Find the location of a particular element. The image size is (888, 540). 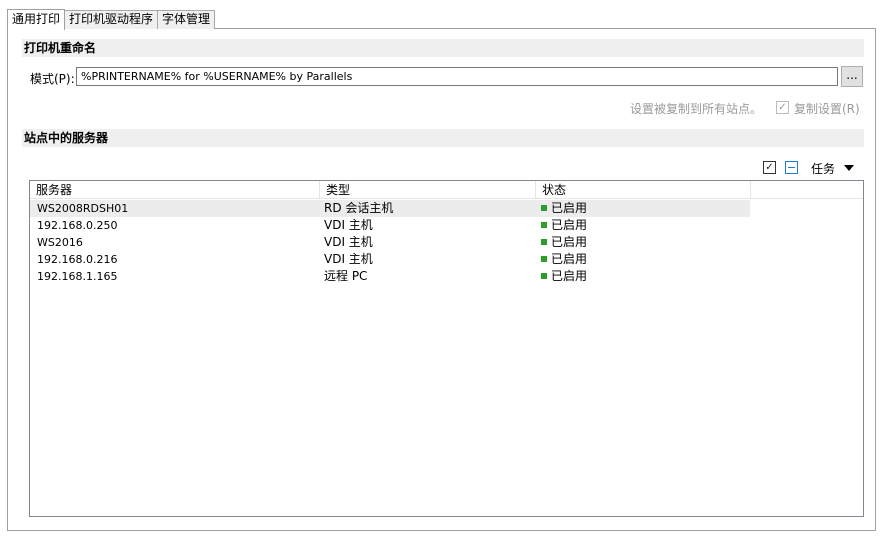

copy-settings-label: 复制设置(R) is located at coordinates (827, 109).